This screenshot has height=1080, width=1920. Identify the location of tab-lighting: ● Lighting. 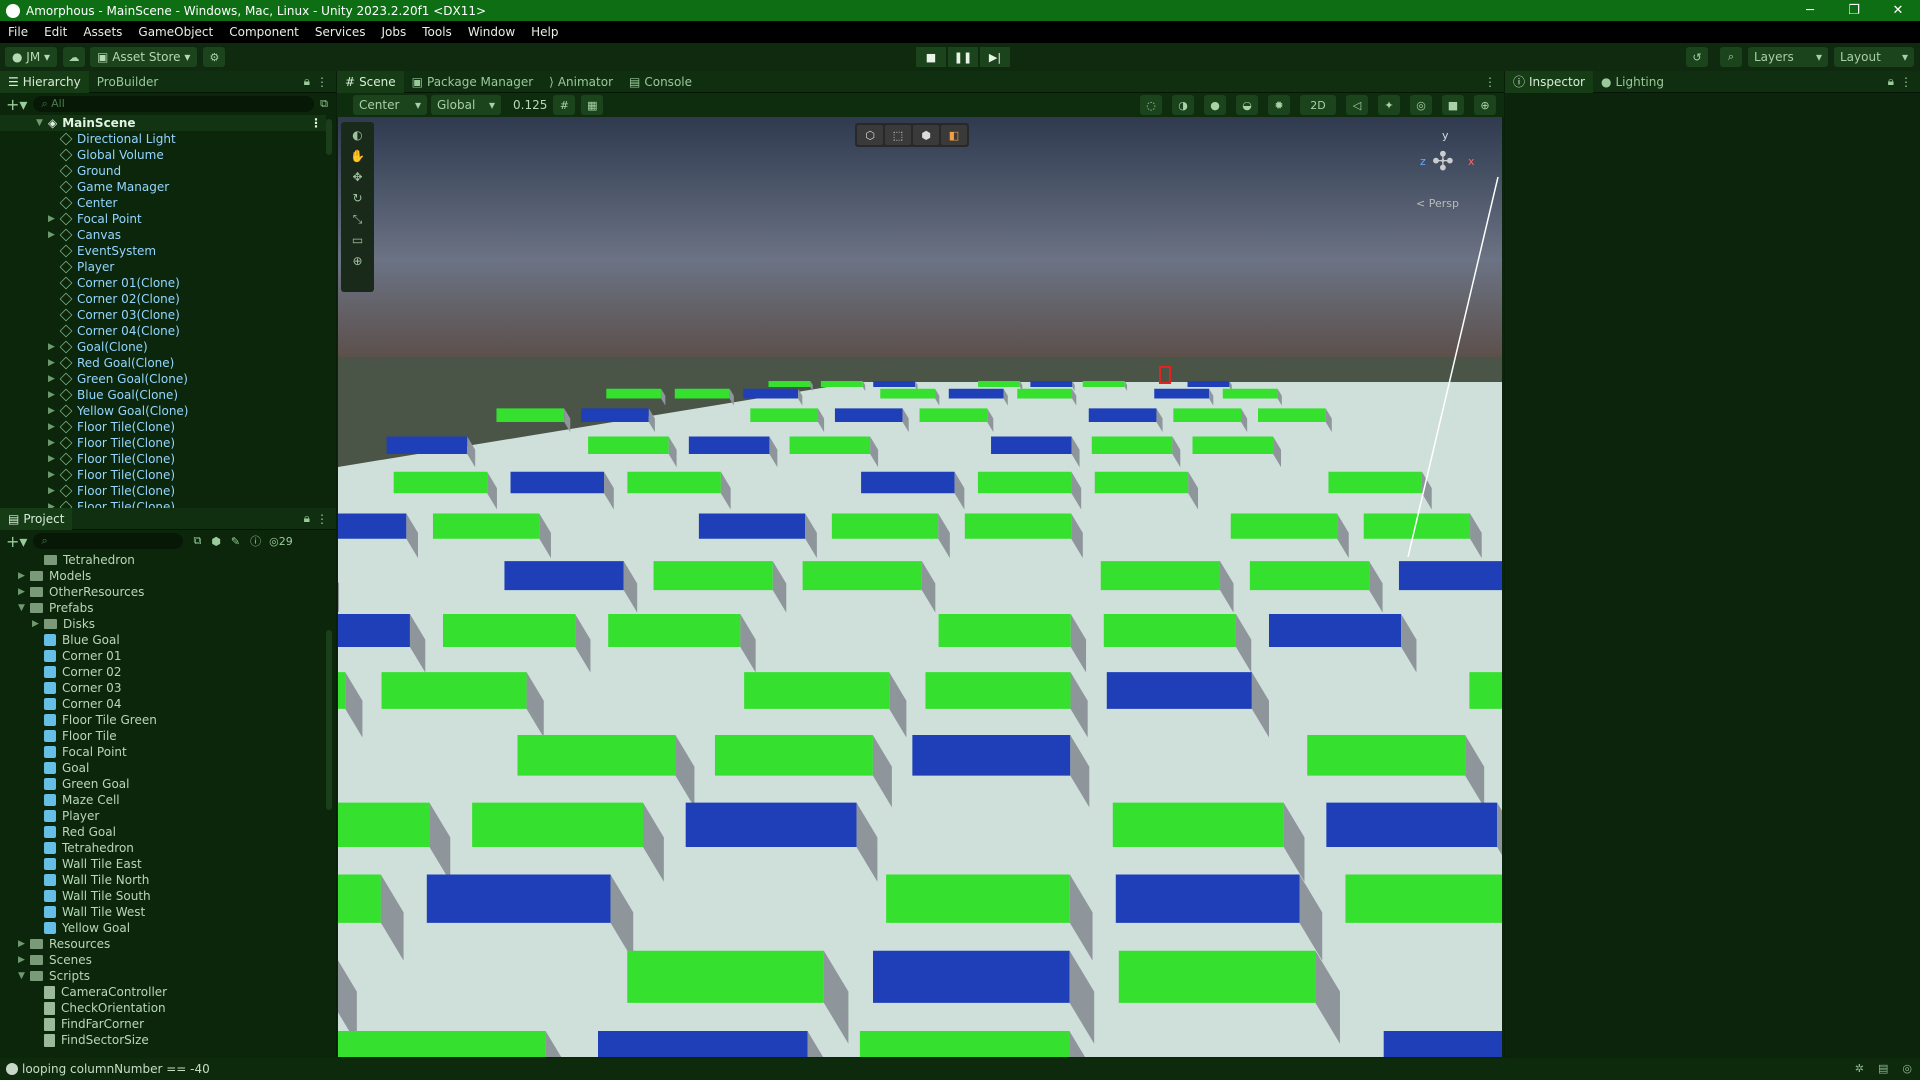
(1632, 82).